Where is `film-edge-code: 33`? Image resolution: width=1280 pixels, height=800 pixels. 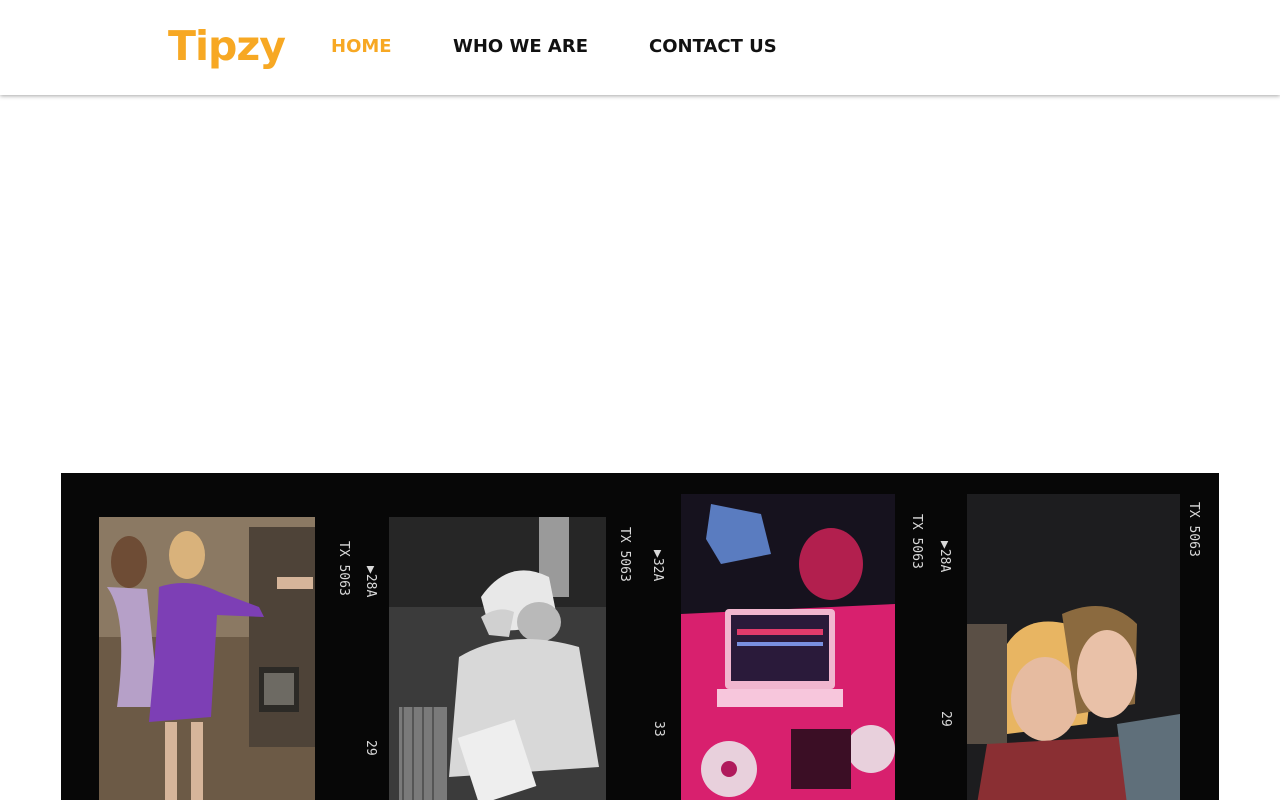 film-edge-code: 33 is located at coordinates (658, 729).